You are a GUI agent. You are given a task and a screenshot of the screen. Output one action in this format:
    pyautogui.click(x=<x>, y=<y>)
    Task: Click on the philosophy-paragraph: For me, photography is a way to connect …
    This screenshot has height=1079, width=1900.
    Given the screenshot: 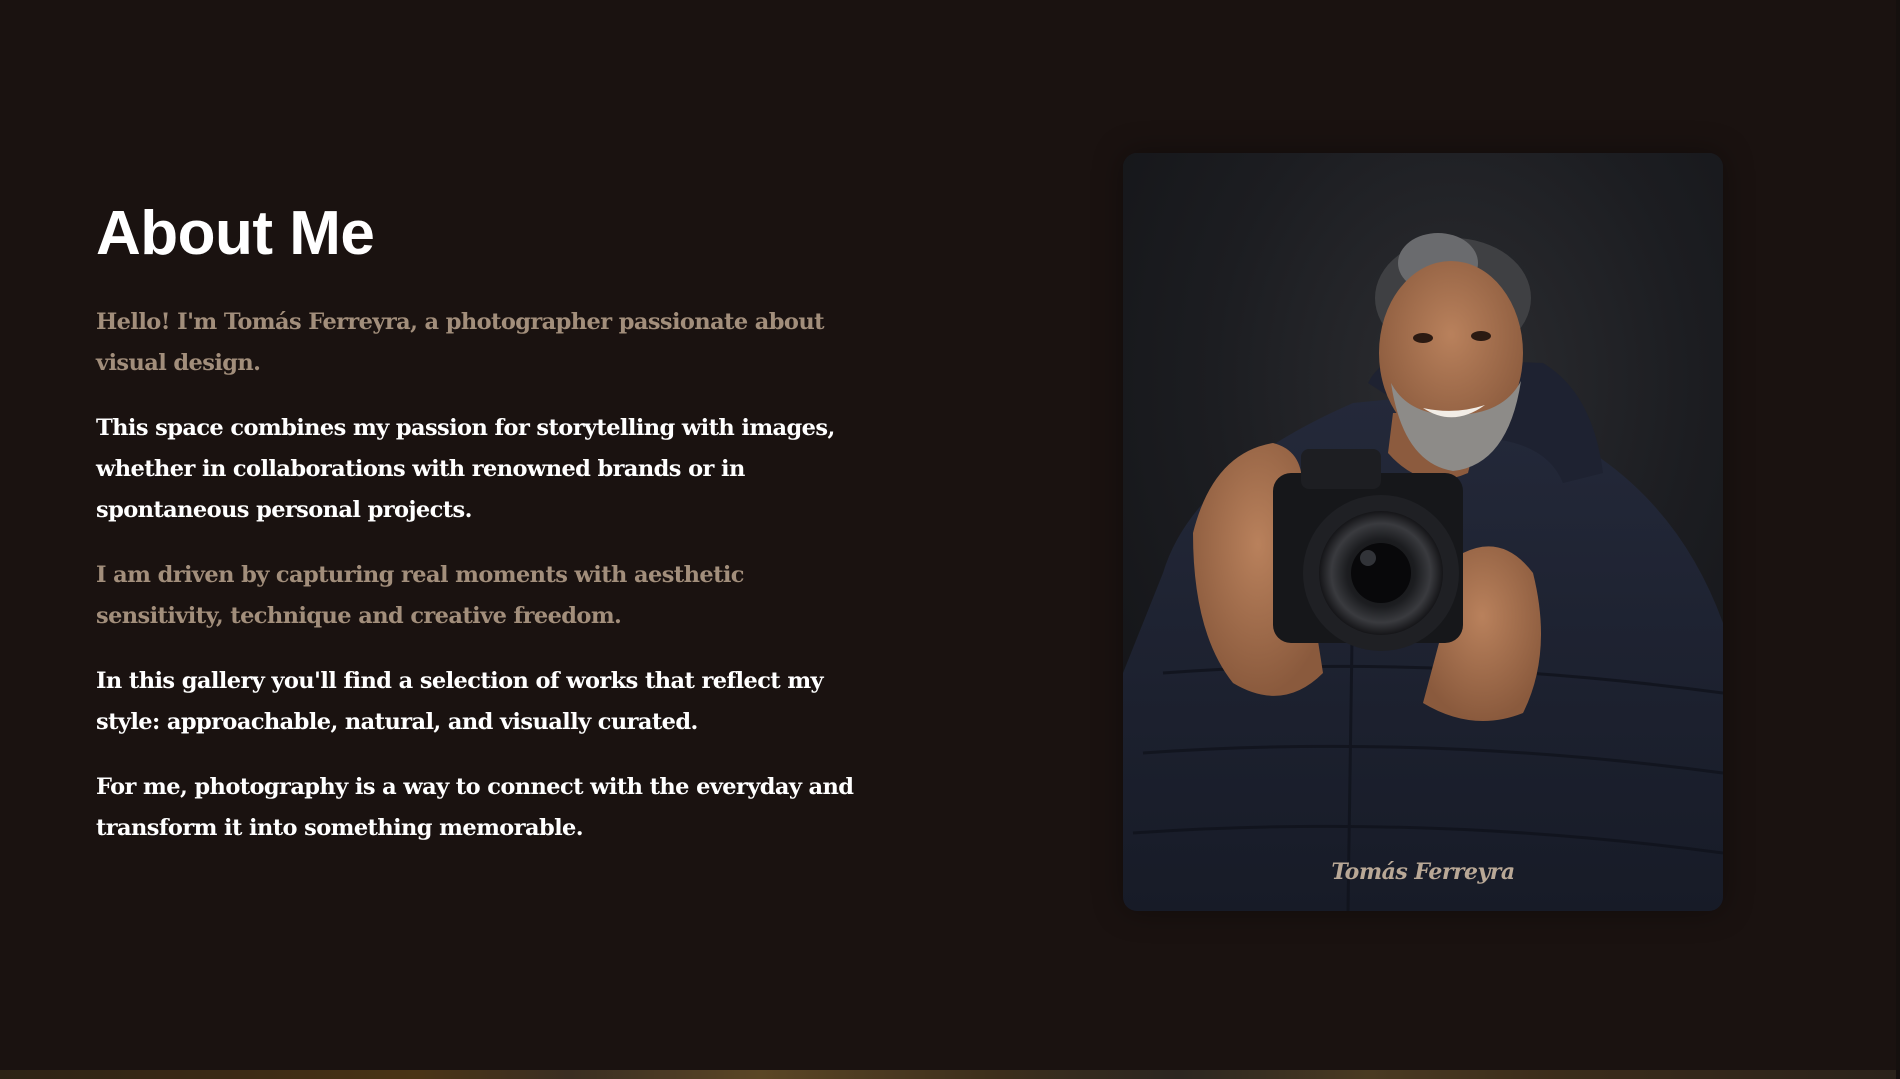 What is the action you would take?
    pyautogui.click(x=475, y=807)
    